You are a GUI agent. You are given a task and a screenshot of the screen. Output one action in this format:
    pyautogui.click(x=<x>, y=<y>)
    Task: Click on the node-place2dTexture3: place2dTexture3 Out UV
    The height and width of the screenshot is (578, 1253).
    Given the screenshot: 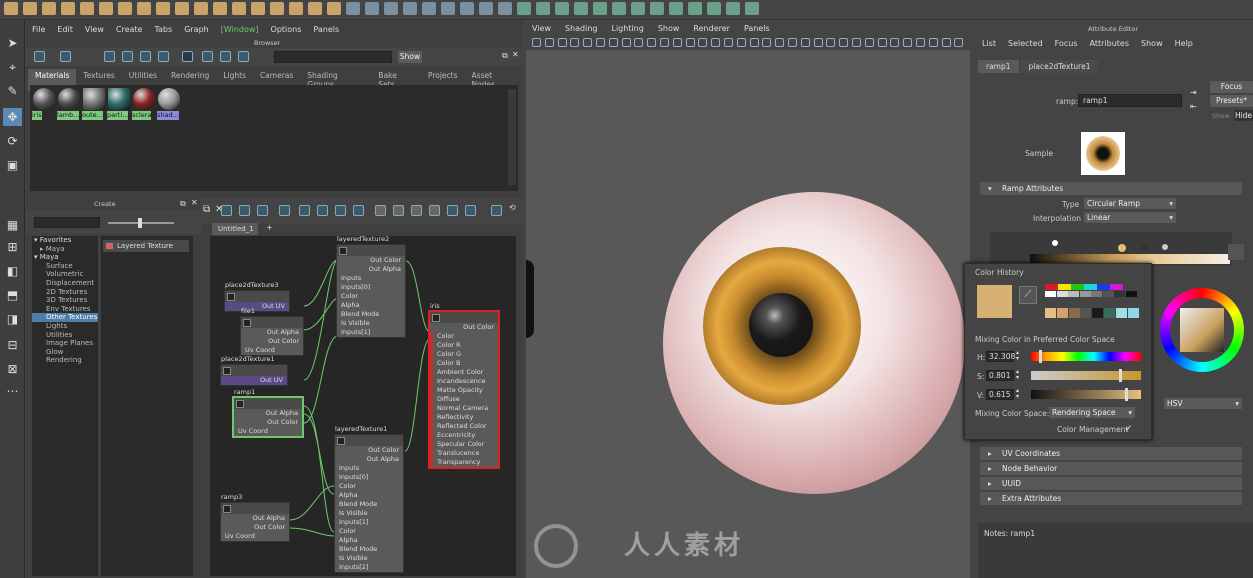 What is the action you would take?
    pyautogui.click(x=257, y=296)
    